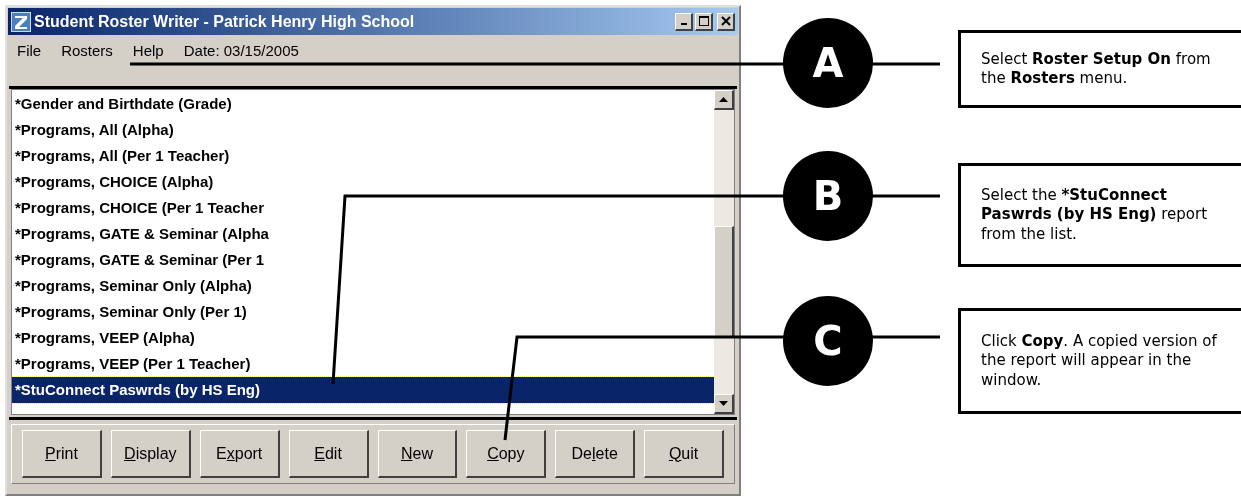 The height and width of the screenshot is (496, 1241). Describe the element at coordinates (1099, 361) in the screenshot. I see `instruction-text: Click Copy. A copied version of the report will appear in the window.` at that location.